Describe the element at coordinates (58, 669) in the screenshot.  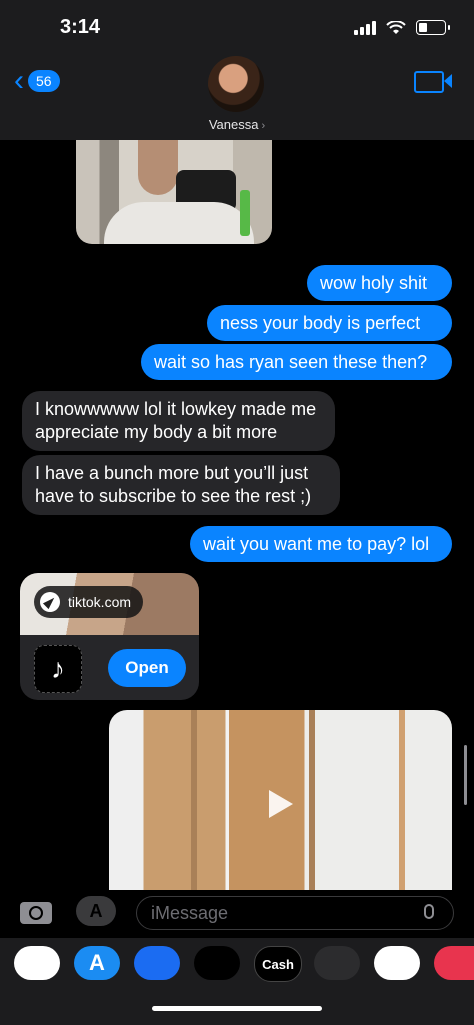
I see `tiktok-logo-icon: ♪` at that location.